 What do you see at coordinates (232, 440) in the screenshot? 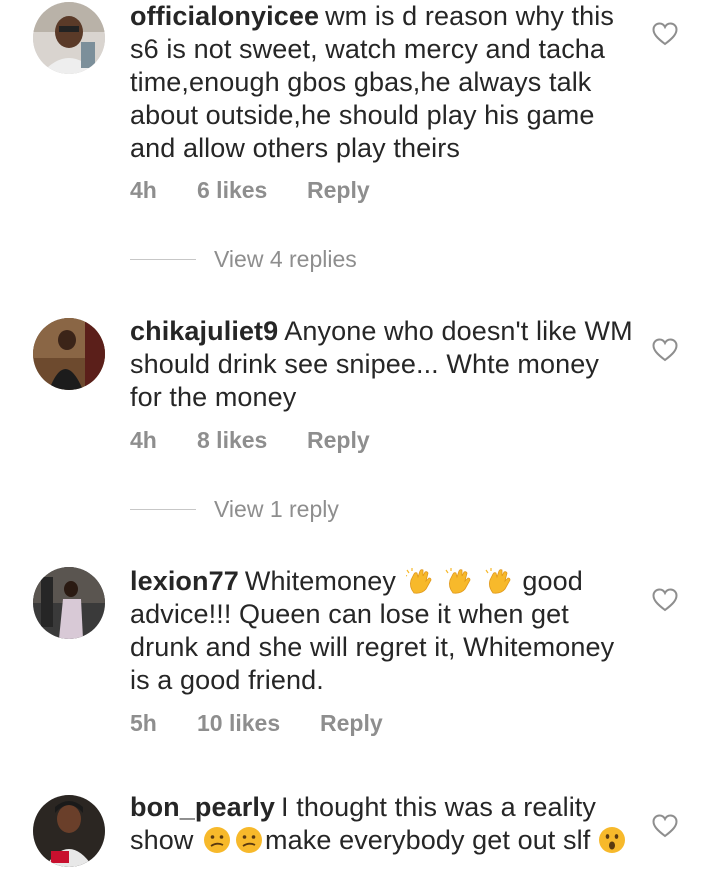
I see `comment-likes: 8 likes` at bounding box center [232, 440].